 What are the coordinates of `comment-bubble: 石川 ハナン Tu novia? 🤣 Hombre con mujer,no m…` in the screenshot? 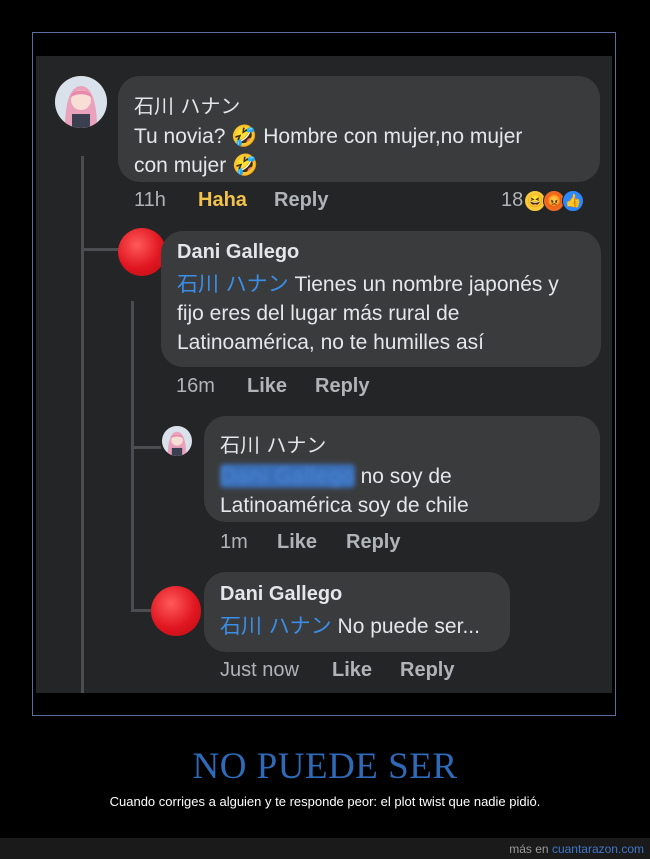 It's located at (359, 129).